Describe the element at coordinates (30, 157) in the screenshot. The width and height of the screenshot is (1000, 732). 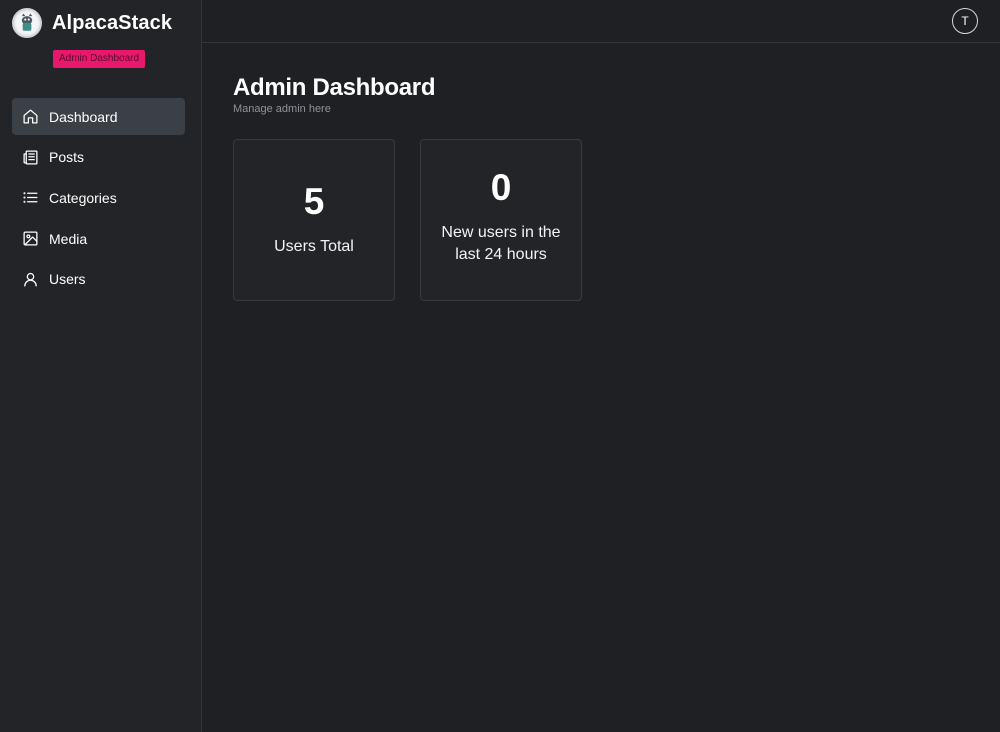
I see `newspaper-icon` at that location.